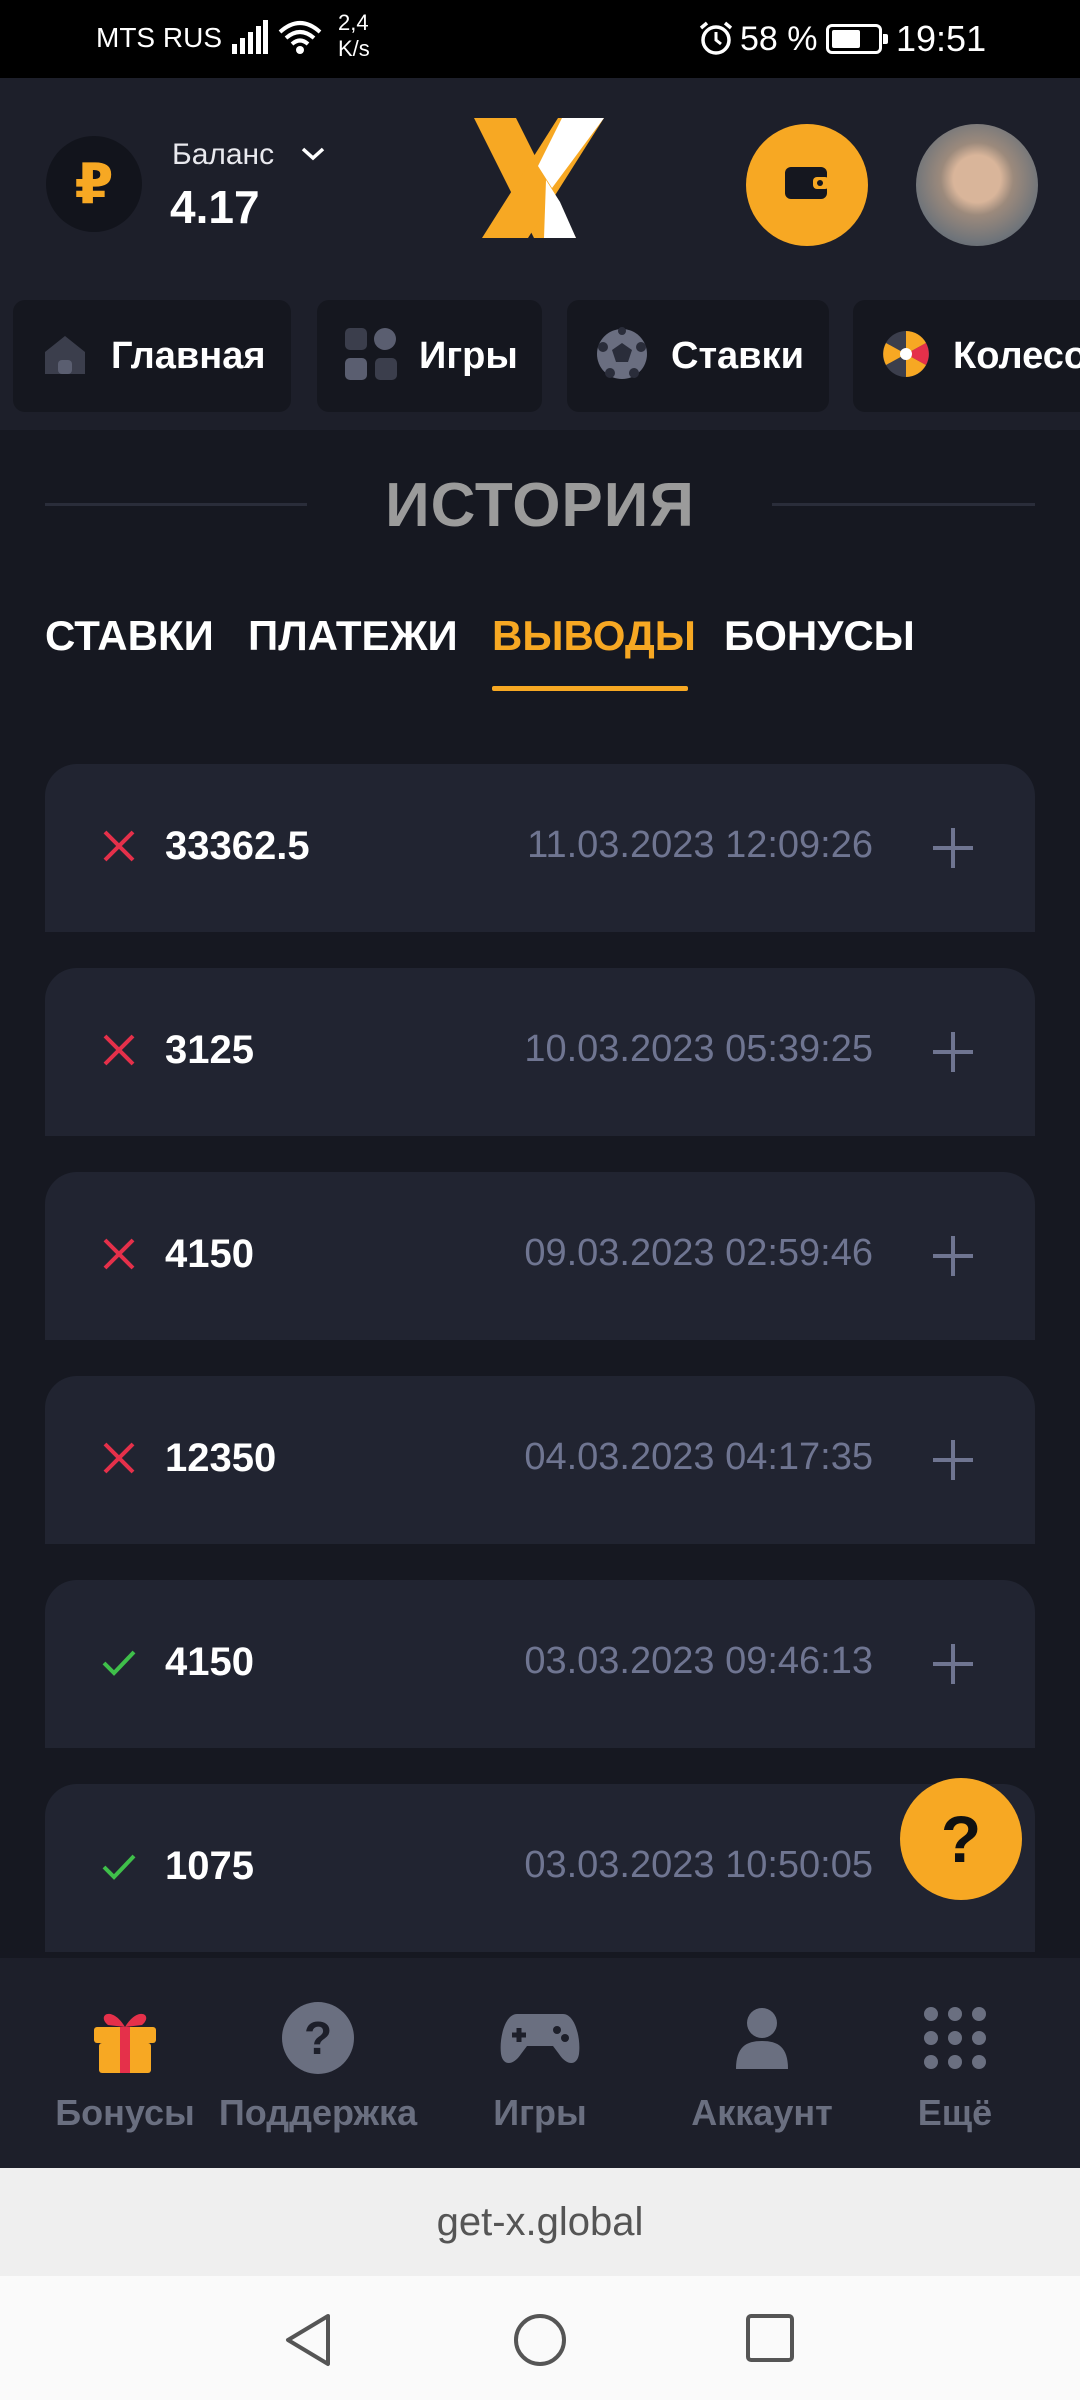 This screenshot has width=1080, height=2400. Describe the element at coordinates (209, 1050) in the screenshot. I see `withdrawal-amount: 3125` at that location.